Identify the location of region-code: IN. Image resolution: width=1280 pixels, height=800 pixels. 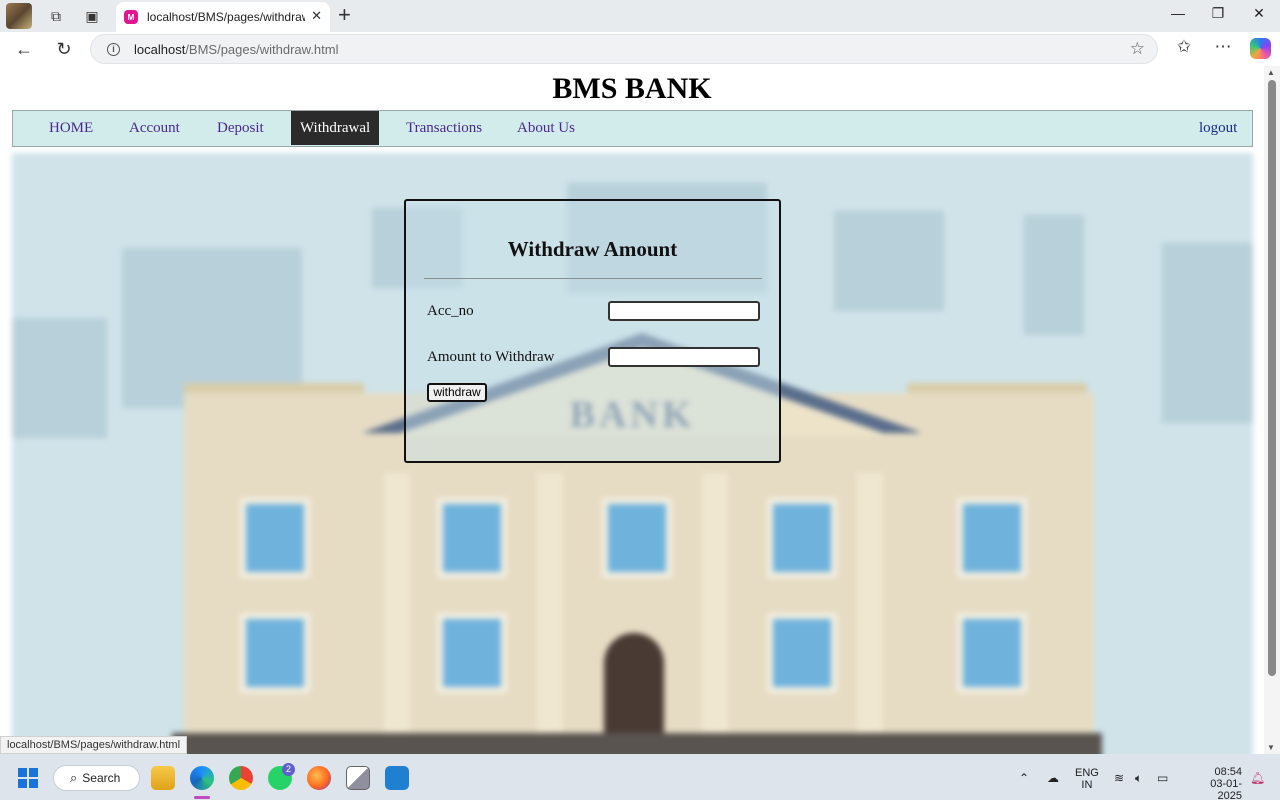
(1087, 785).